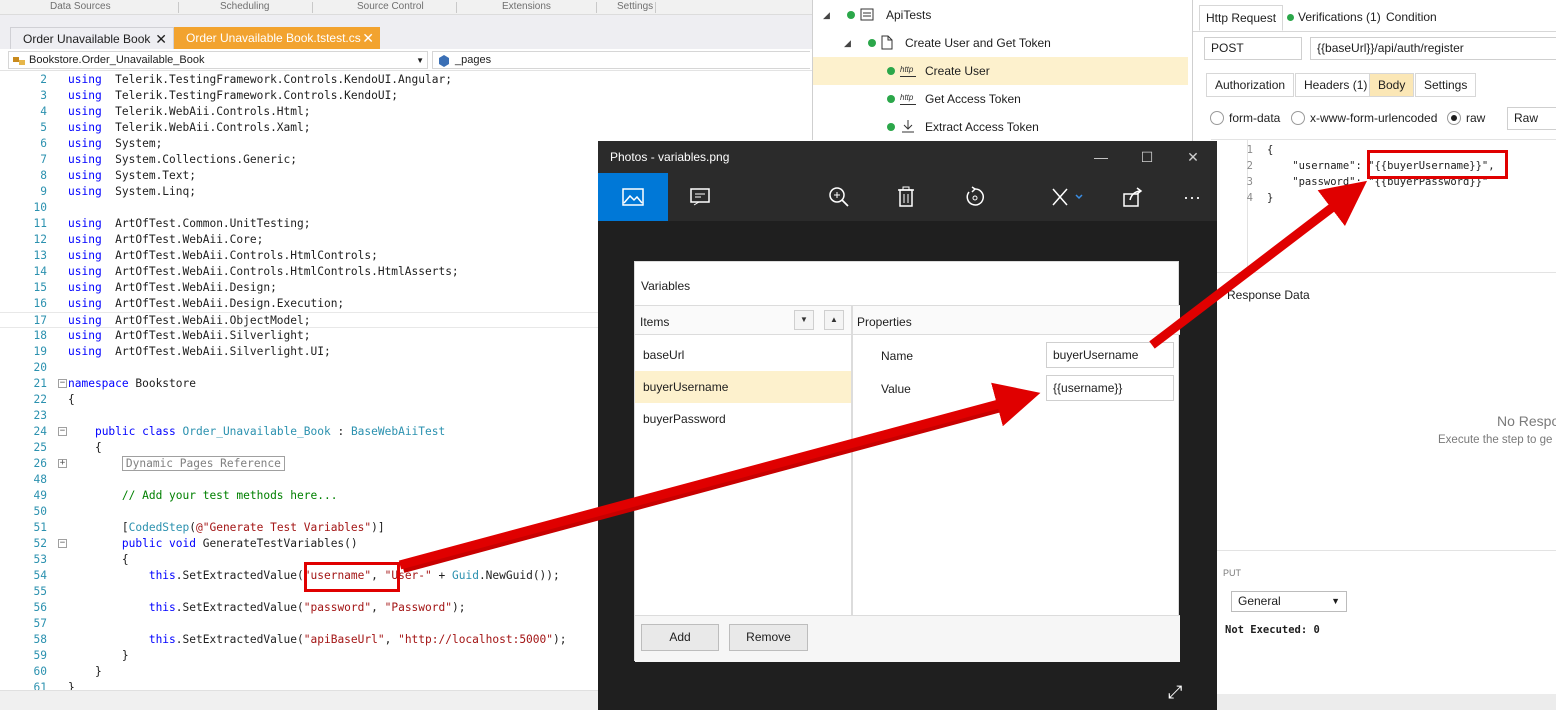 The height and width of the screenshot is (710, 1556). Describe the element at coordinates (43, 175) in the screenshot. I see `line-number: 8` at that location.